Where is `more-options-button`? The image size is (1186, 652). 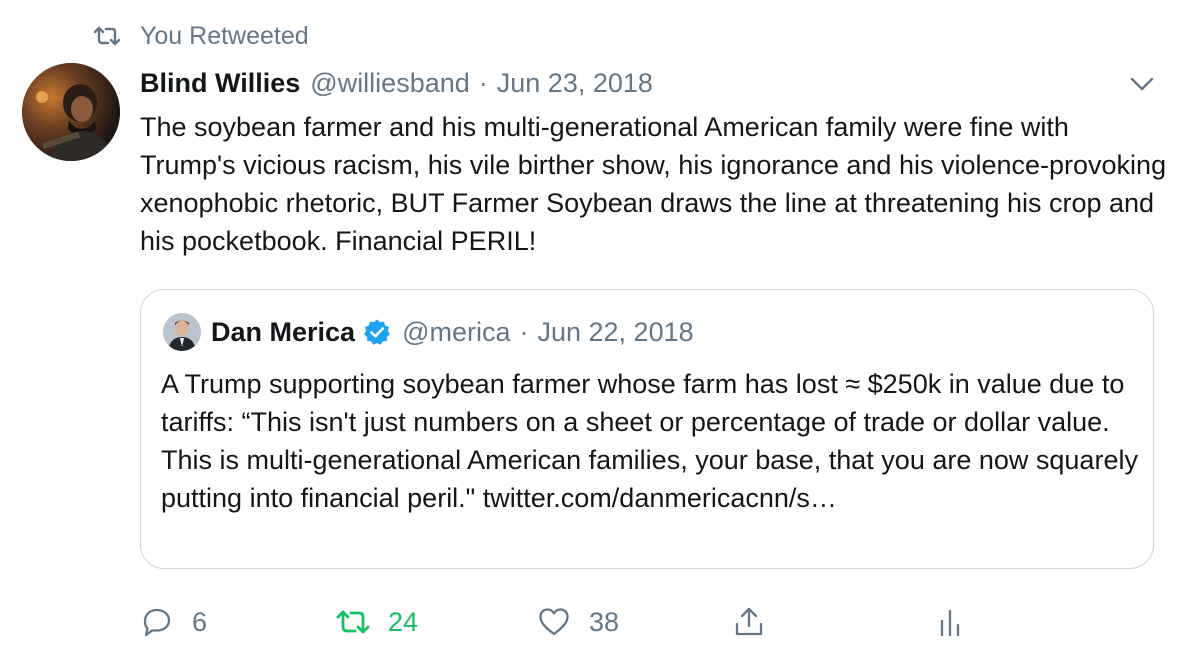 more-options-button is located at coordinates (1142, 84).